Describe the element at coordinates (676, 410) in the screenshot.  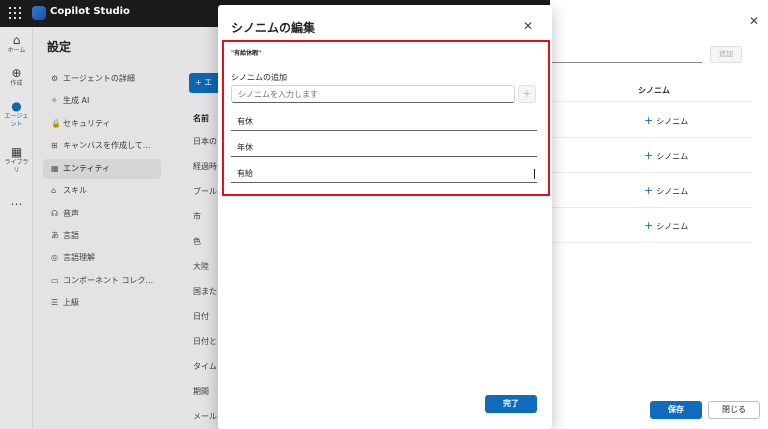
I see `save-button: 保存` at that location.